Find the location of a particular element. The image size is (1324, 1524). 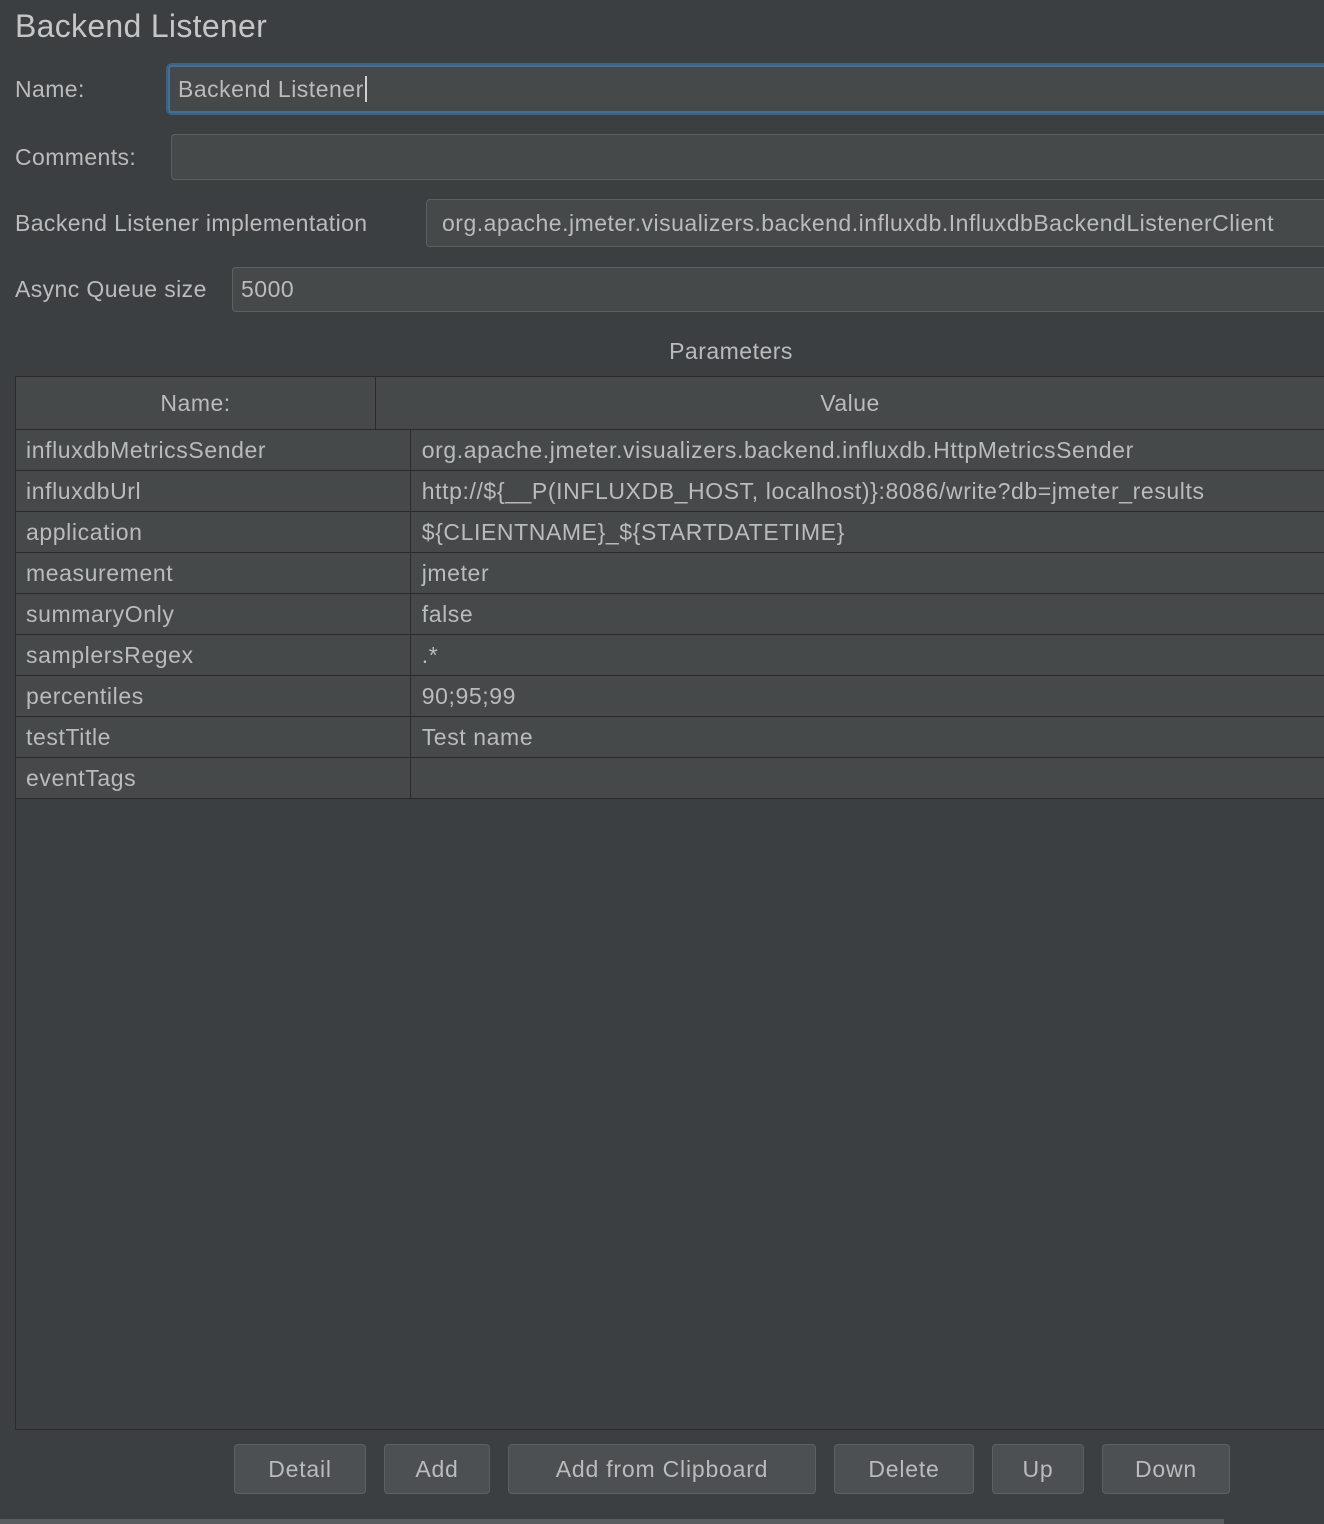

up-button: Up is located at coordinates (1038, 1469).